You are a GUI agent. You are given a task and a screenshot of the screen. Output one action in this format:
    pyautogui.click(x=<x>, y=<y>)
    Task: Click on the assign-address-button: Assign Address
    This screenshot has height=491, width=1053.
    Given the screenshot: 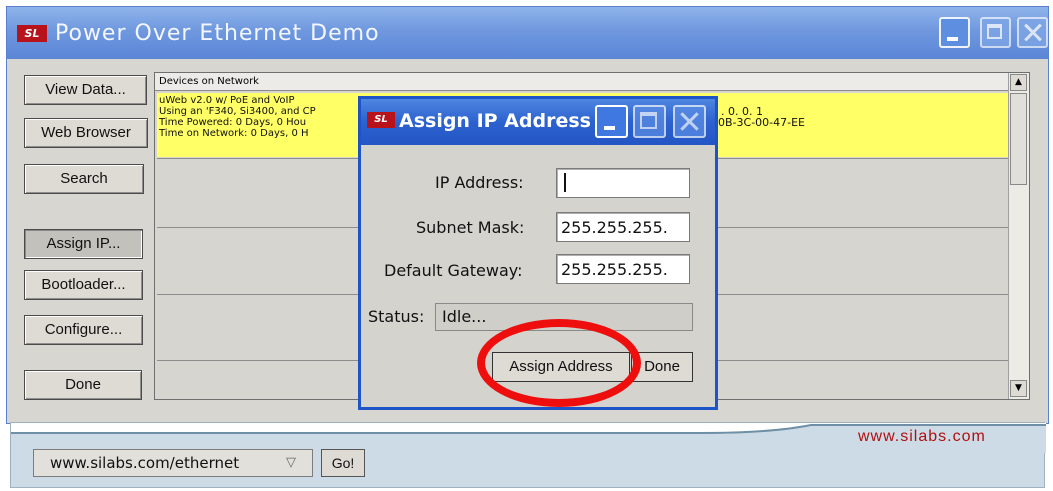 What is the action you would take?
    pyautogui.click(x=561, y=367)
    